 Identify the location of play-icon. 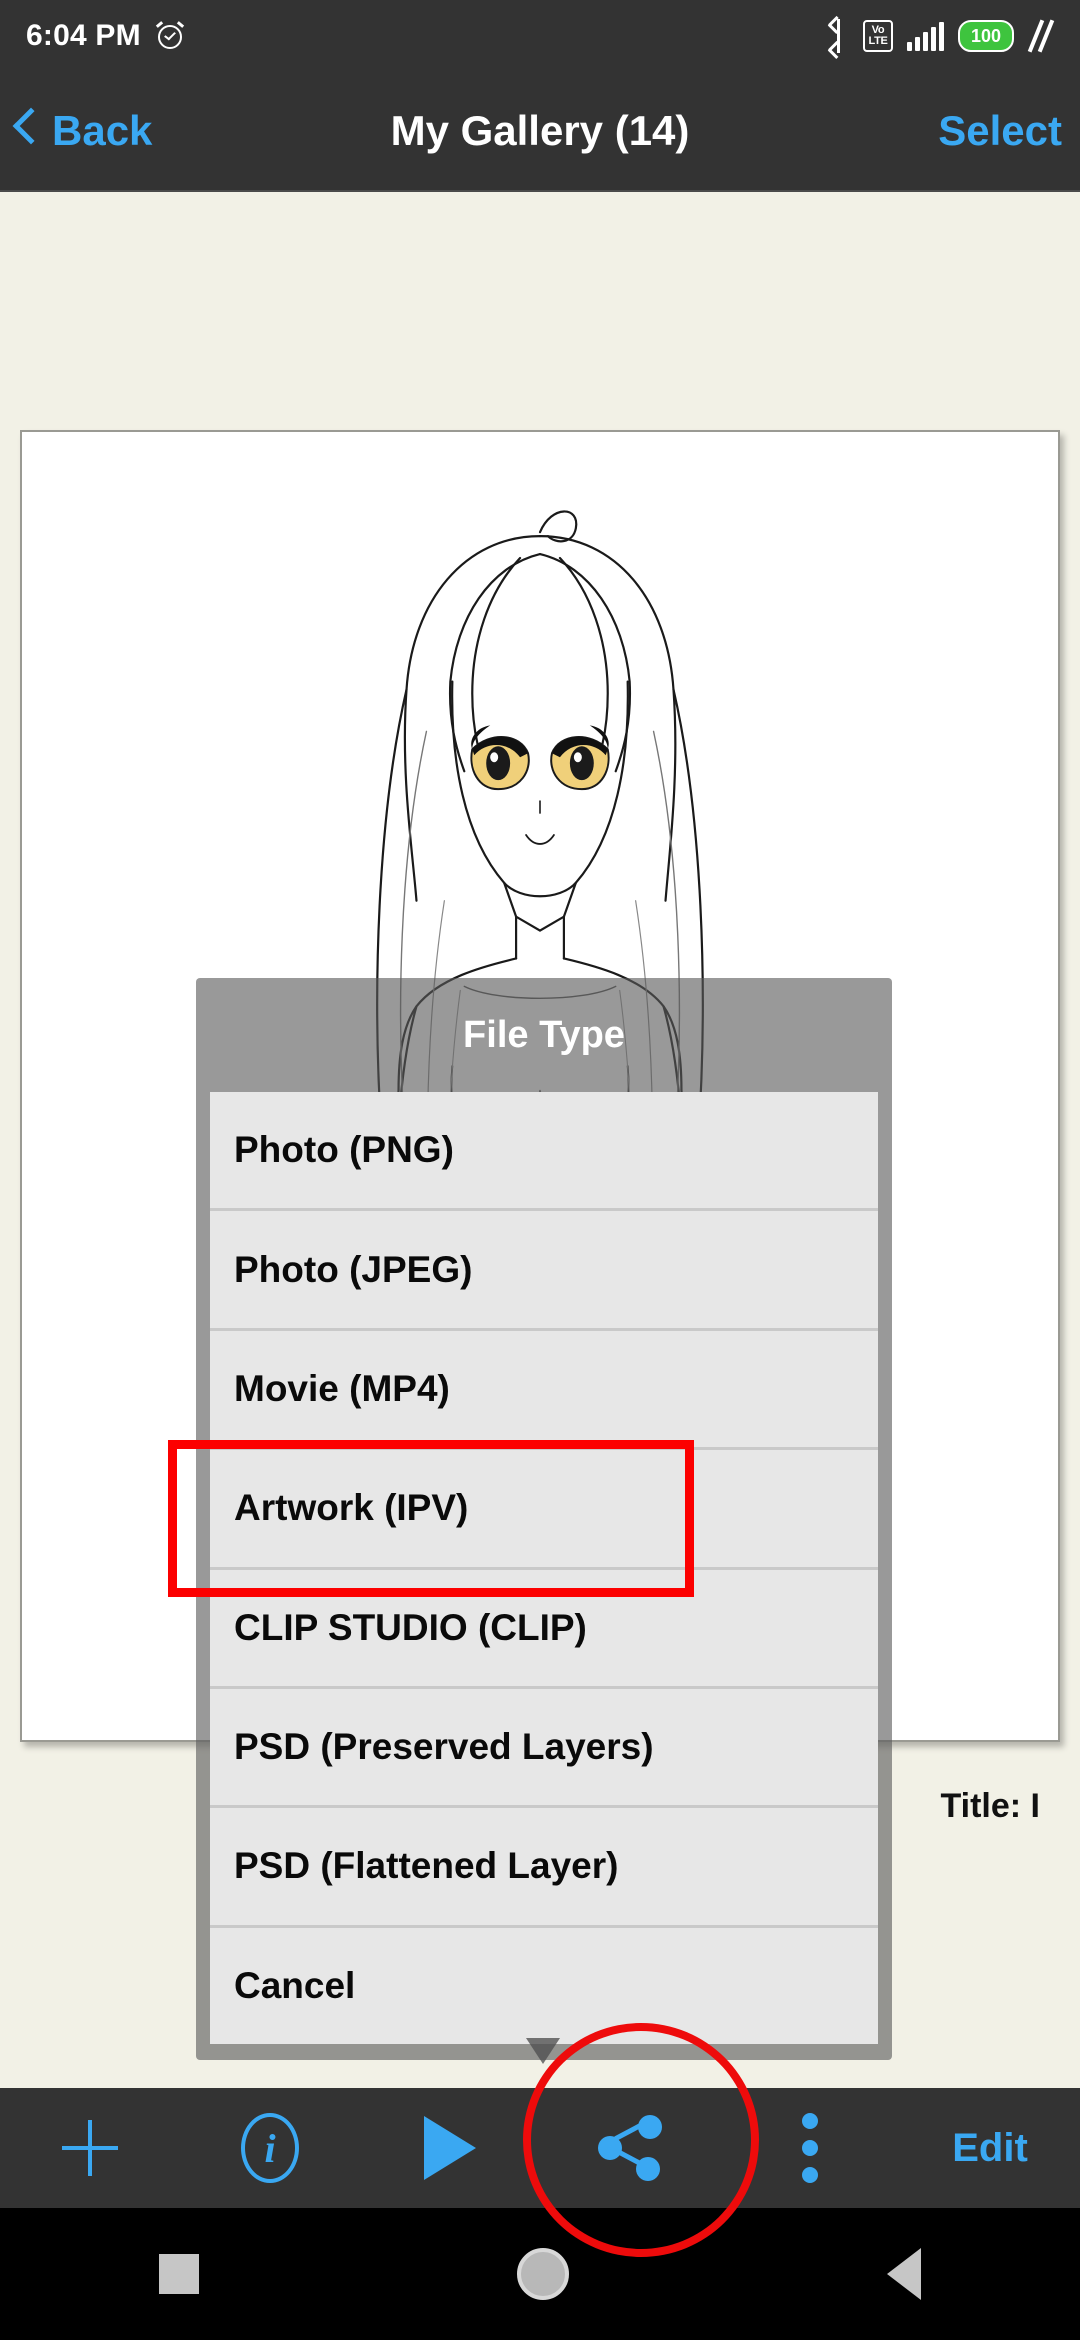
(450, 2148).